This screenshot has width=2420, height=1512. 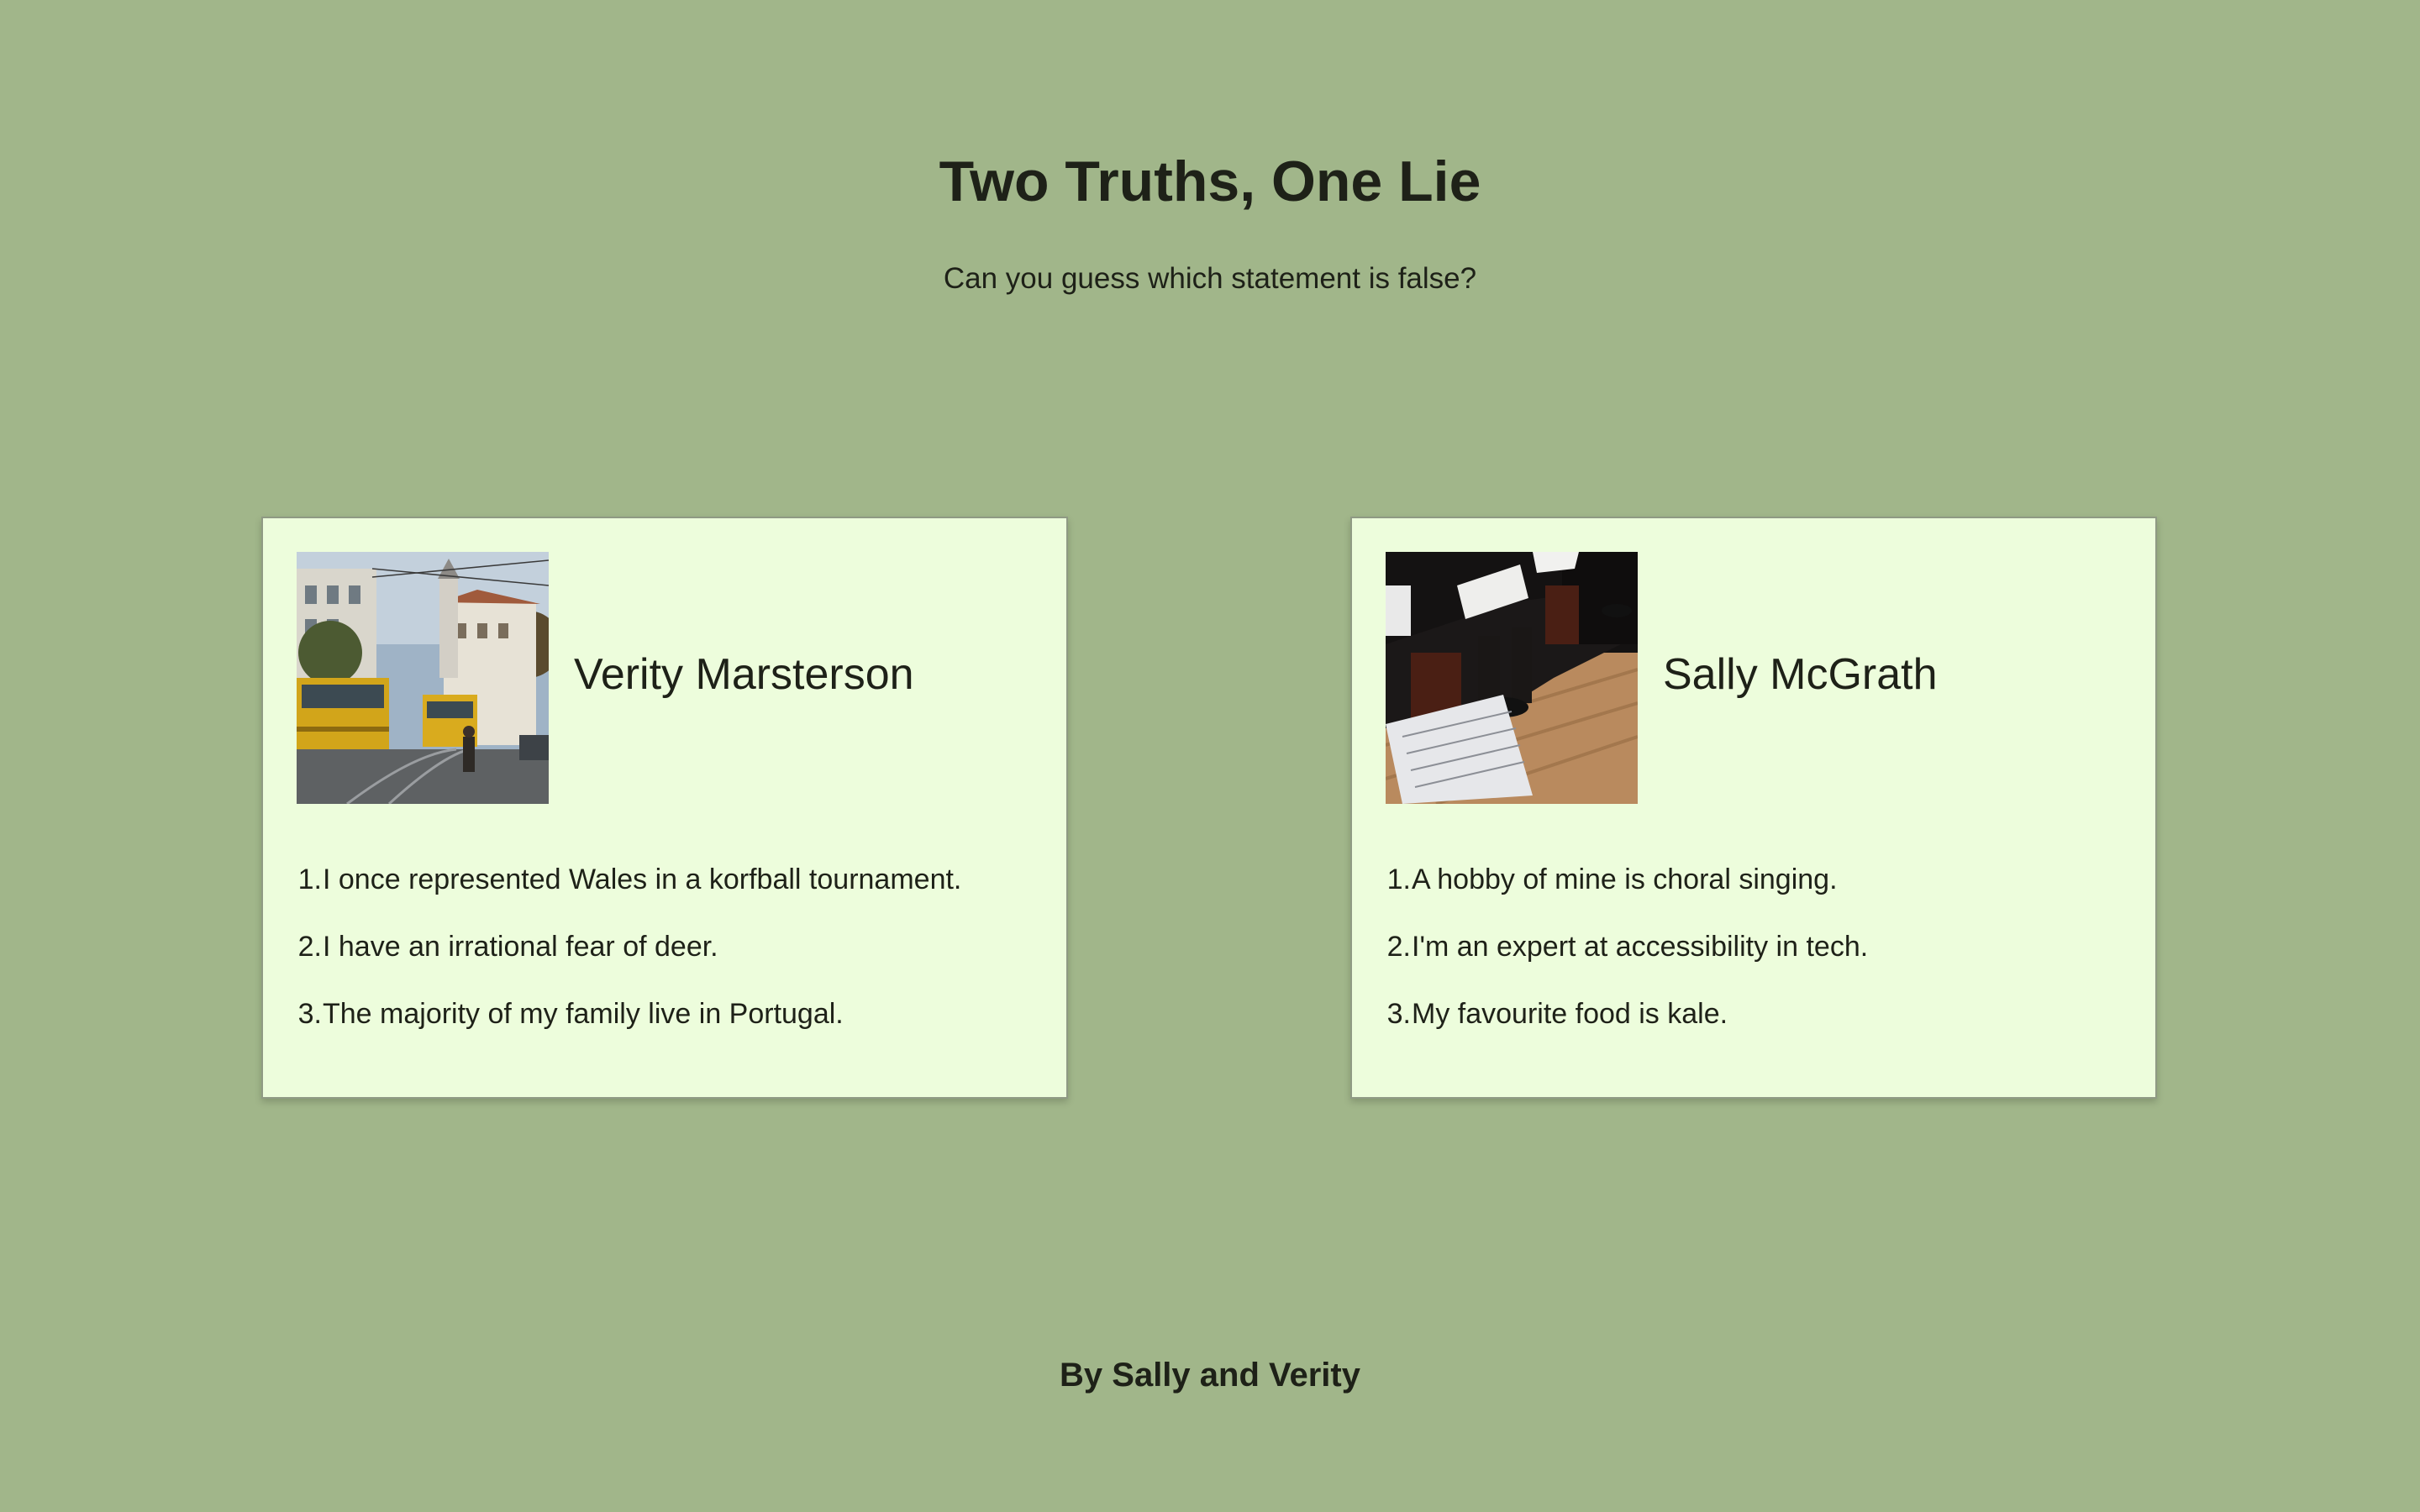 What do you see at coordinates (1747, 1022) in the screenshot?
I see `fact-item: 3. My favourite food is kale.` at bounding box center [1747, 1022].